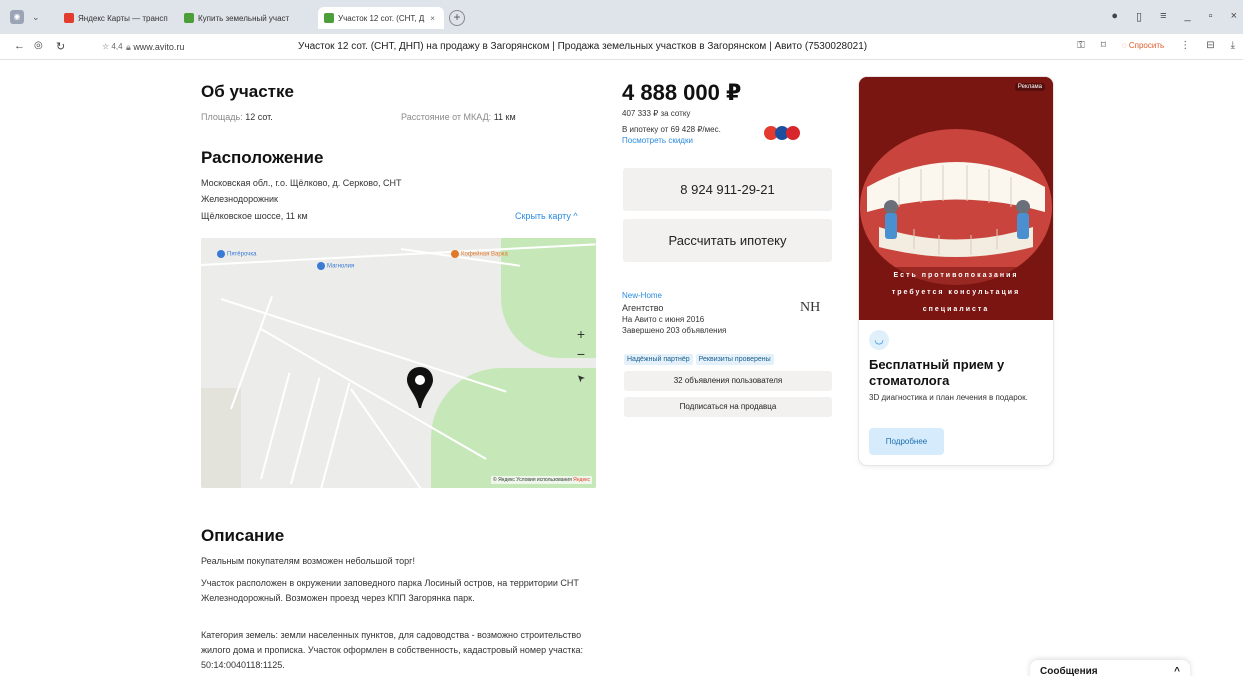 Image resolution: width=1243 pixels, height=676 pixels. Describe the element at coordinates (1143, 45) in the screenshot. I see `ask-button: ◌ Спросить` at that location.